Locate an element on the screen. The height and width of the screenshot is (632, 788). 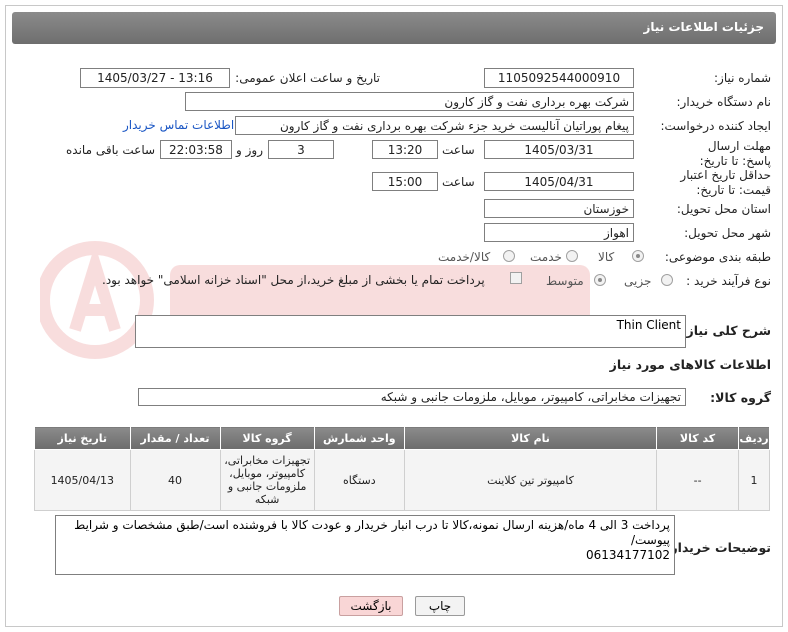
announce-date-field: 1405/03/27 - 13:16 is located at coordinates (155, 78).